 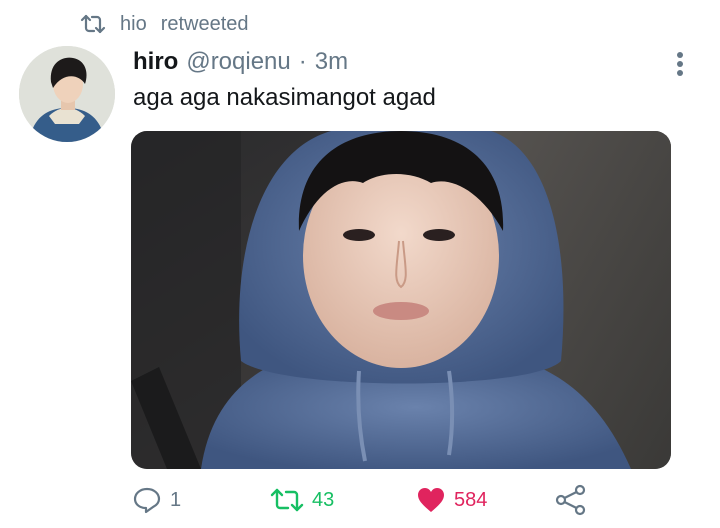 What do you see at coordinates (431, 500) in the screenshot?
I see `heart-icon` at bounding box center [431, 500].